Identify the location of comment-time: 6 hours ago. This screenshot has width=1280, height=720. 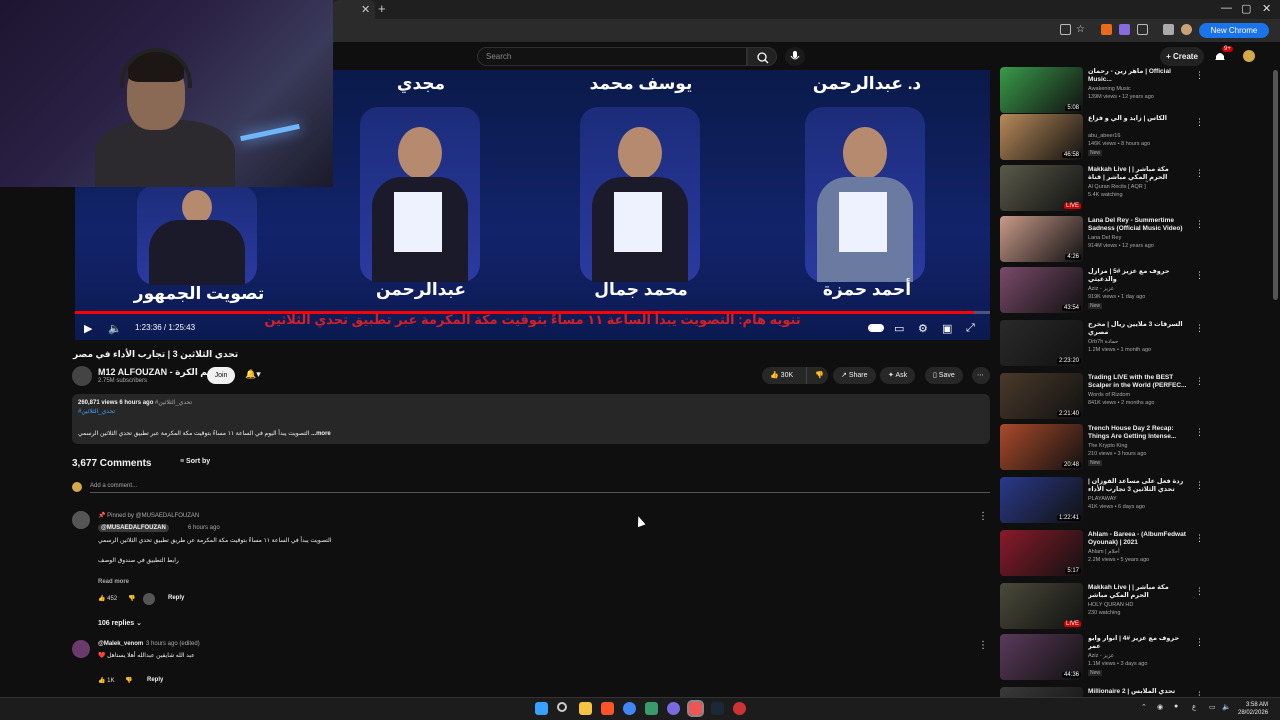
(204, 528).